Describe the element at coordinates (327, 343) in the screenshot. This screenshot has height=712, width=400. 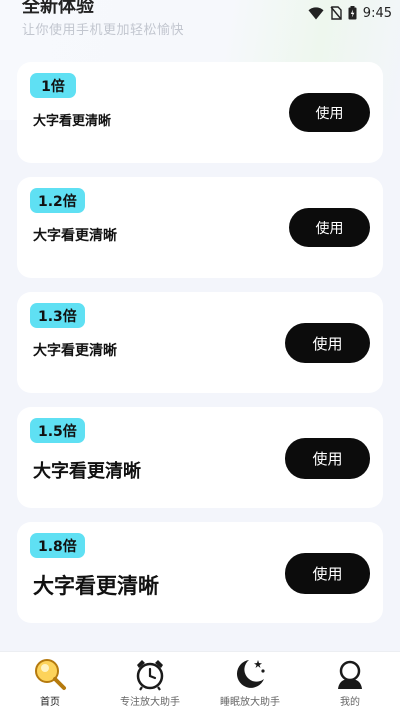
I see `use-button-1.3x: 使用` at that location.